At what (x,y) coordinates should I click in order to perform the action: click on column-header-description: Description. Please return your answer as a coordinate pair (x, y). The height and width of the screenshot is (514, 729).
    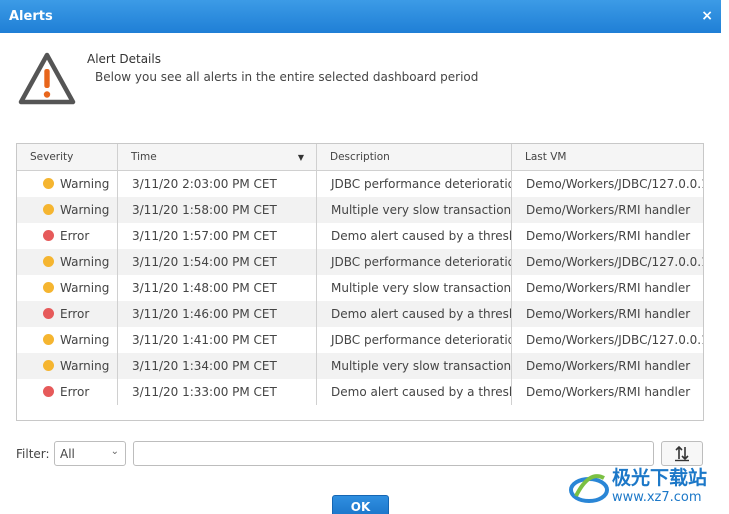
    Looking at the image, I should click on (414, 157).